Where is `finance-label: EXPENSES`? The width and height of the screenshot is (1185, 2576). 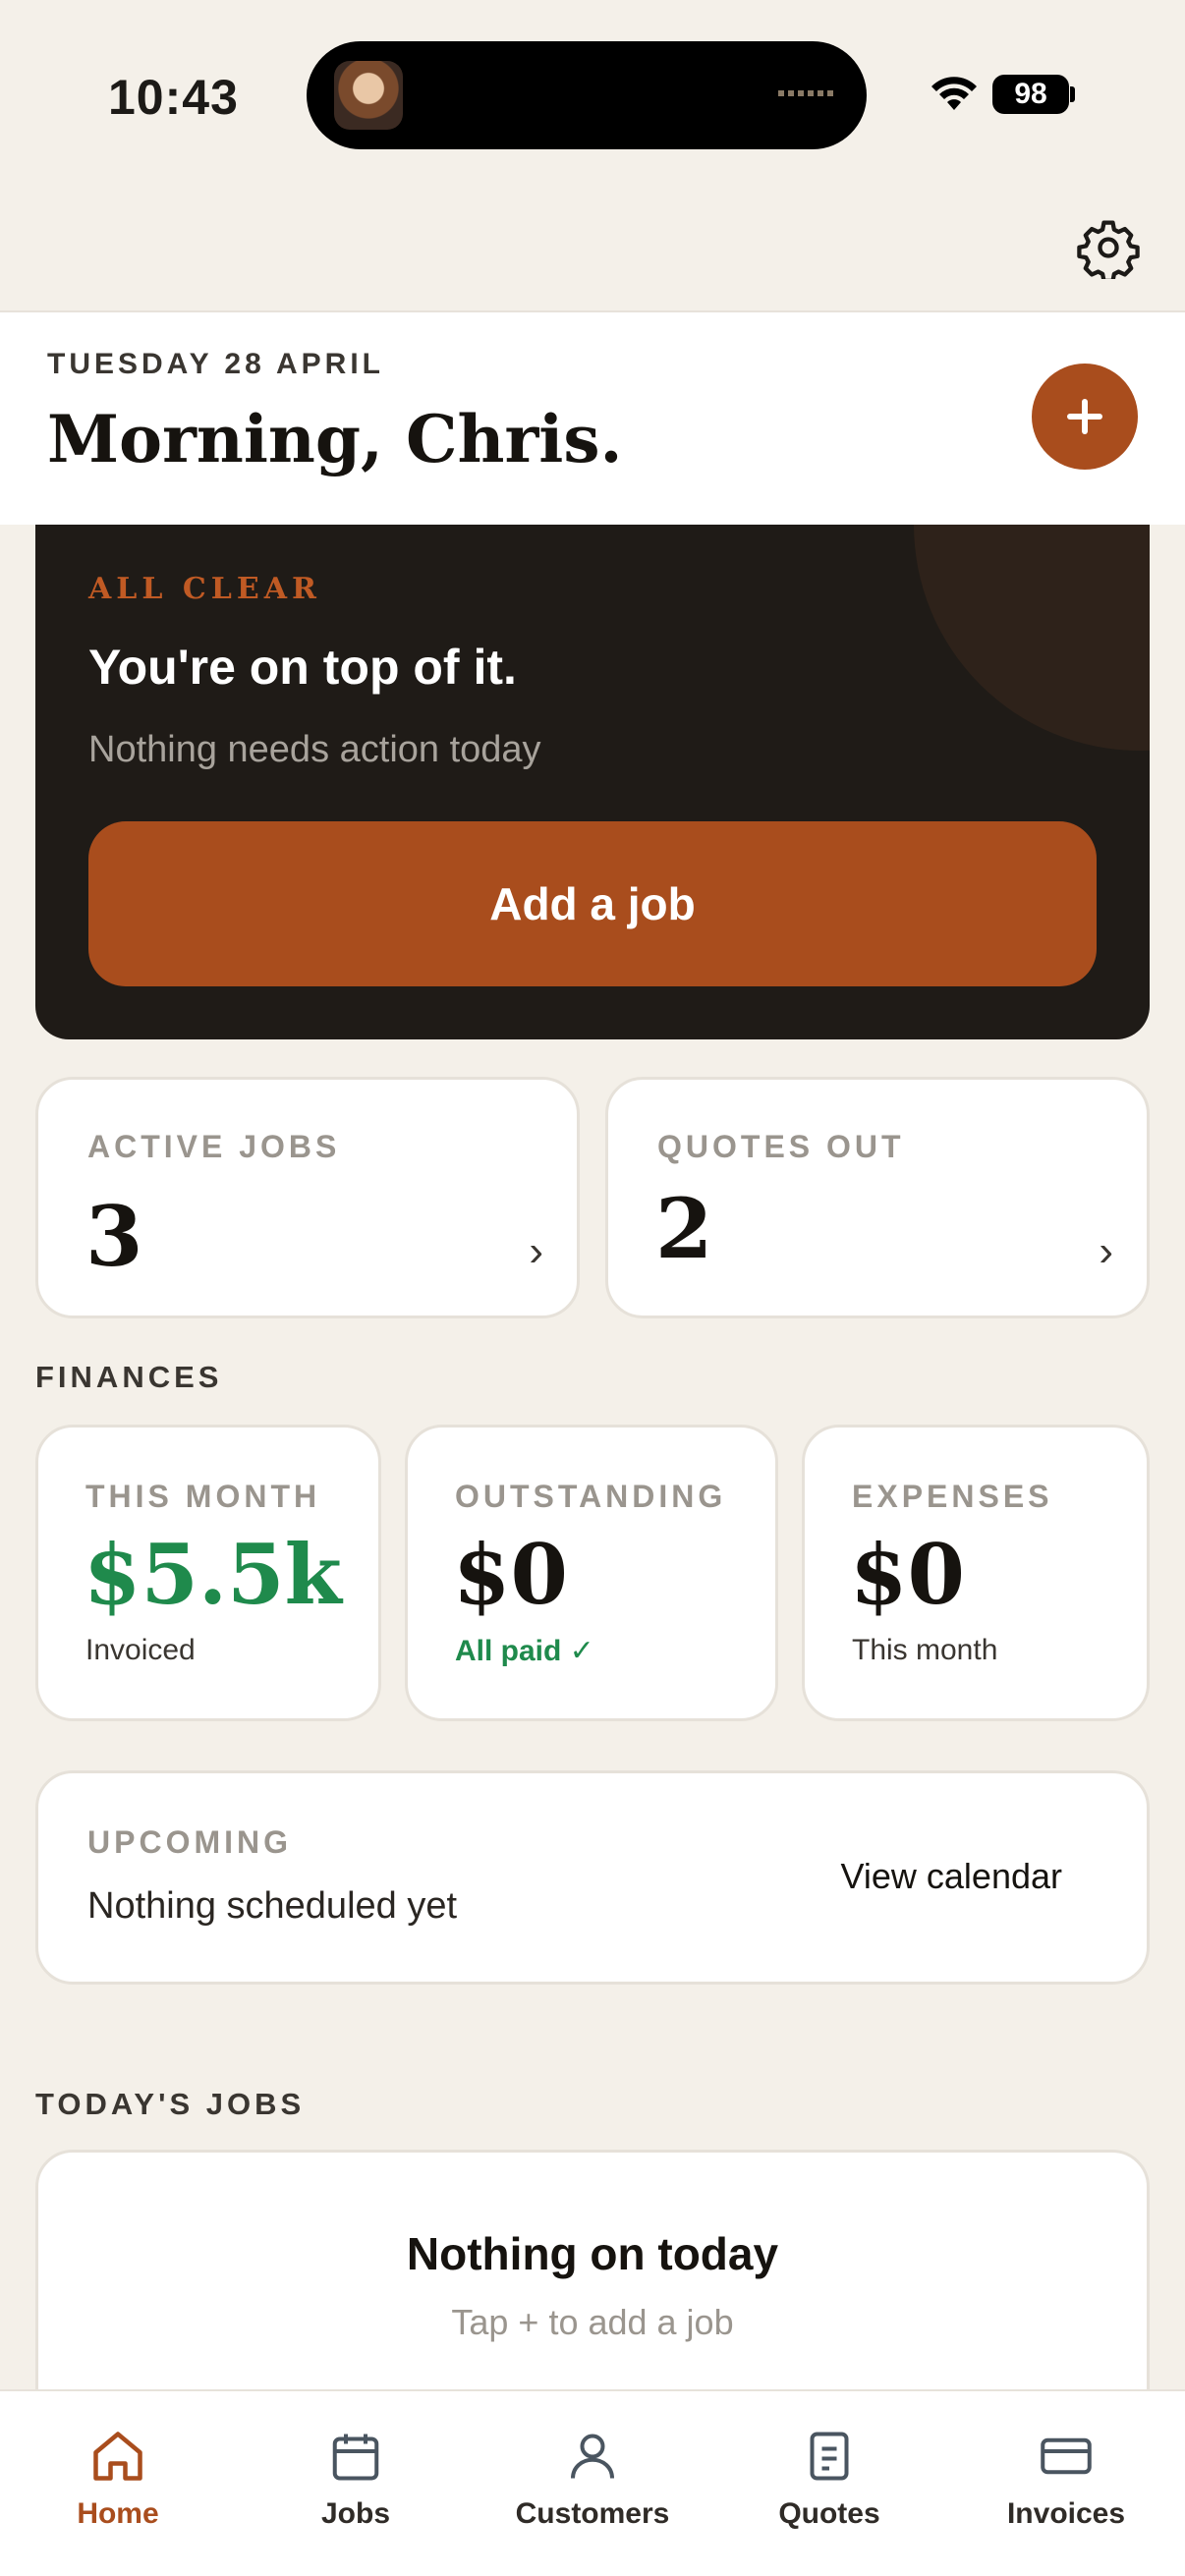 finance-label: EXPENSES is located at coordinates (953, 1496).